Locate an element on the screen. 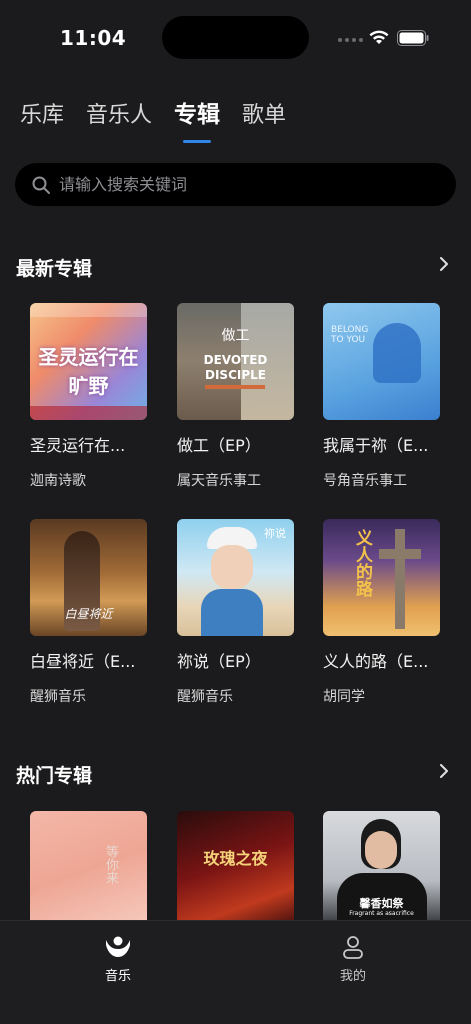  album-cover: 馨香如祭 Fragrant as asacrifice is located at coordinates (381, 869).